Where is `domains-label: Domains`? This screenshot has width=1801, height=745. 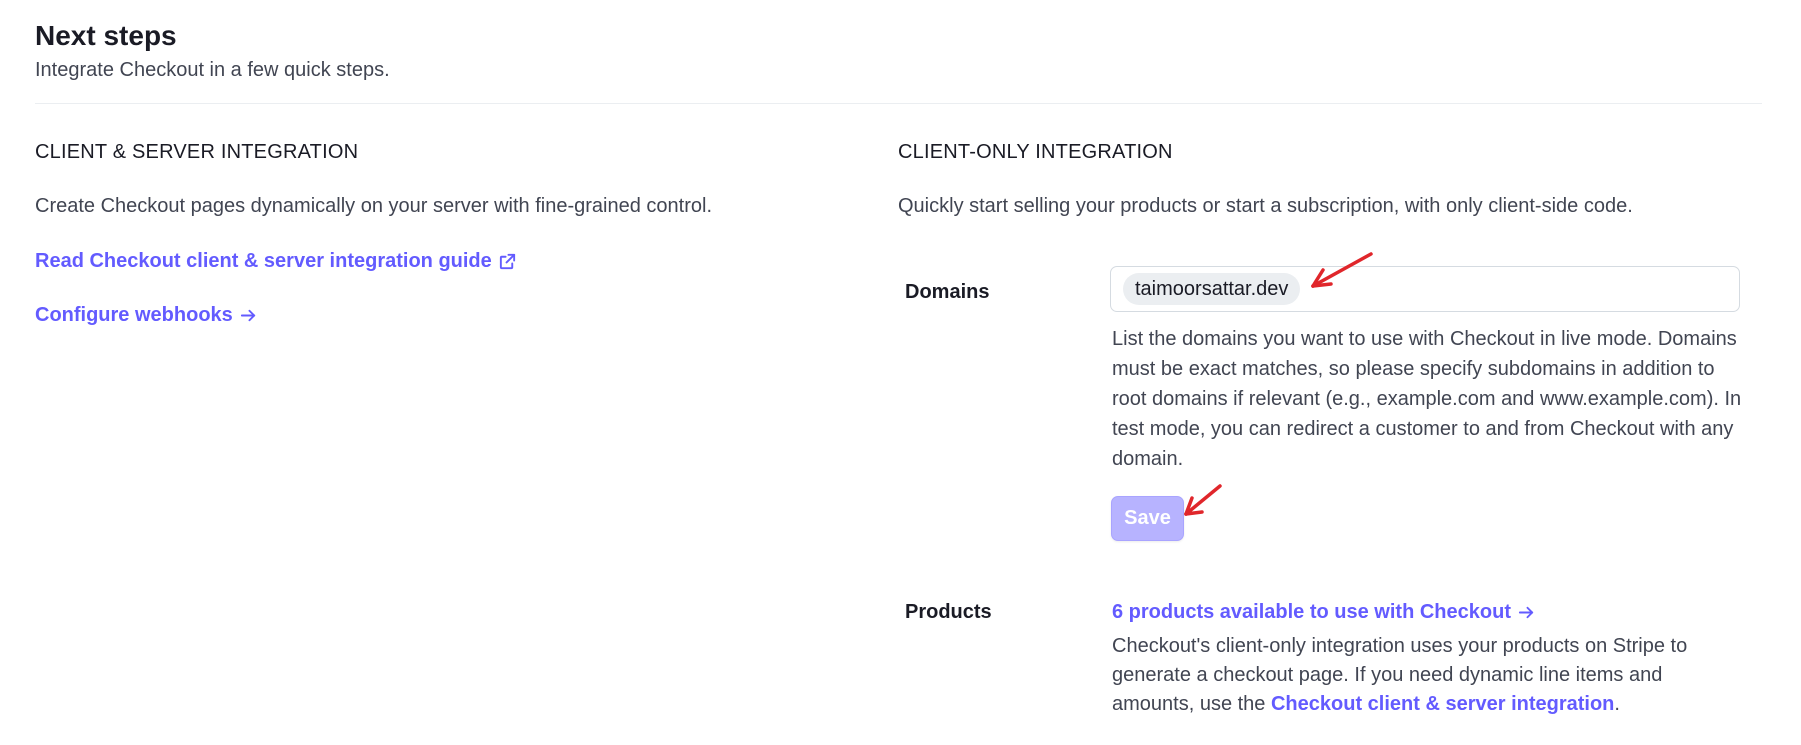 domains-label: Domains is located at coordinates (947, 292).